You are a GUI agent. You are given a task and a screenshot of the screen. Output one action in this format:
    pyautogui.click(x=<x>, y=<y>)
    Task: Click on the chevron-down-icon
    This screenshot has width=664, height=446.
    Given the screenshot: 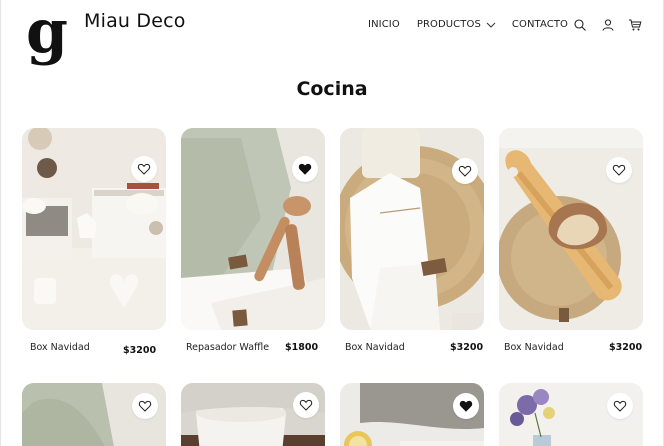 What is the action you would take?
    pyautogui.click(x=491, y=25)
    